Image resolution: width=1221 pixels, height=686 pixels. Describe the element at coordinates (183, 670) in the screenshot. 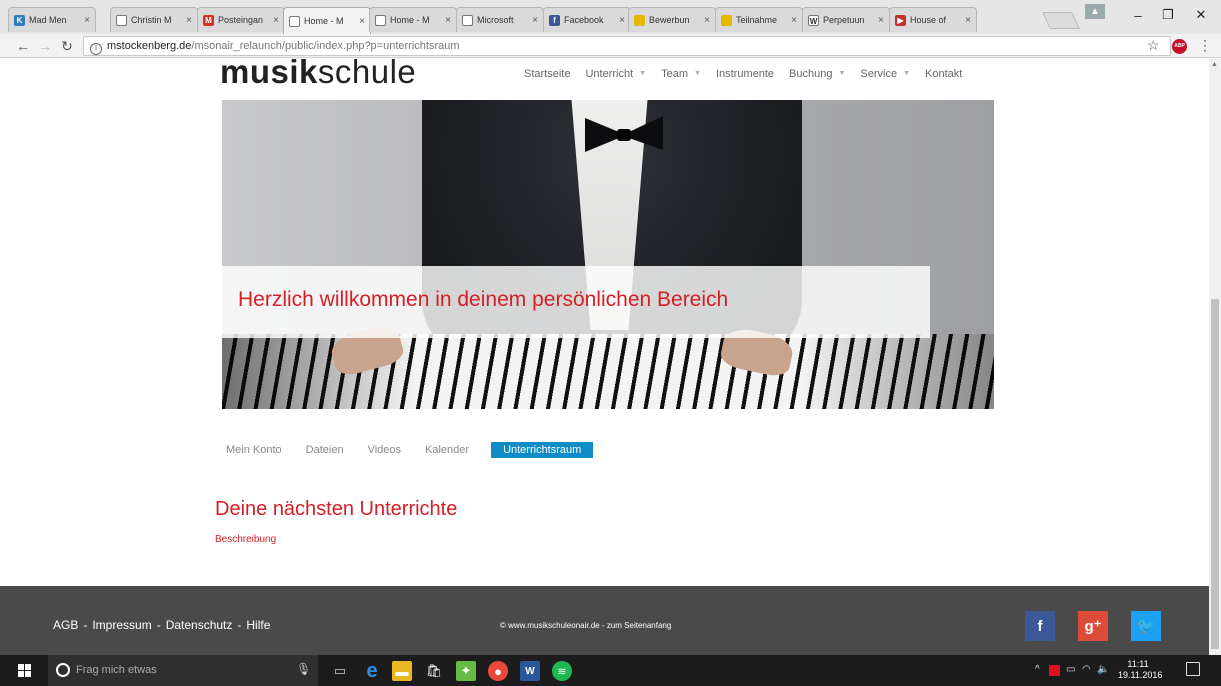

I see `cortana-search-box: Frag mich etwas 🎙` at that location.